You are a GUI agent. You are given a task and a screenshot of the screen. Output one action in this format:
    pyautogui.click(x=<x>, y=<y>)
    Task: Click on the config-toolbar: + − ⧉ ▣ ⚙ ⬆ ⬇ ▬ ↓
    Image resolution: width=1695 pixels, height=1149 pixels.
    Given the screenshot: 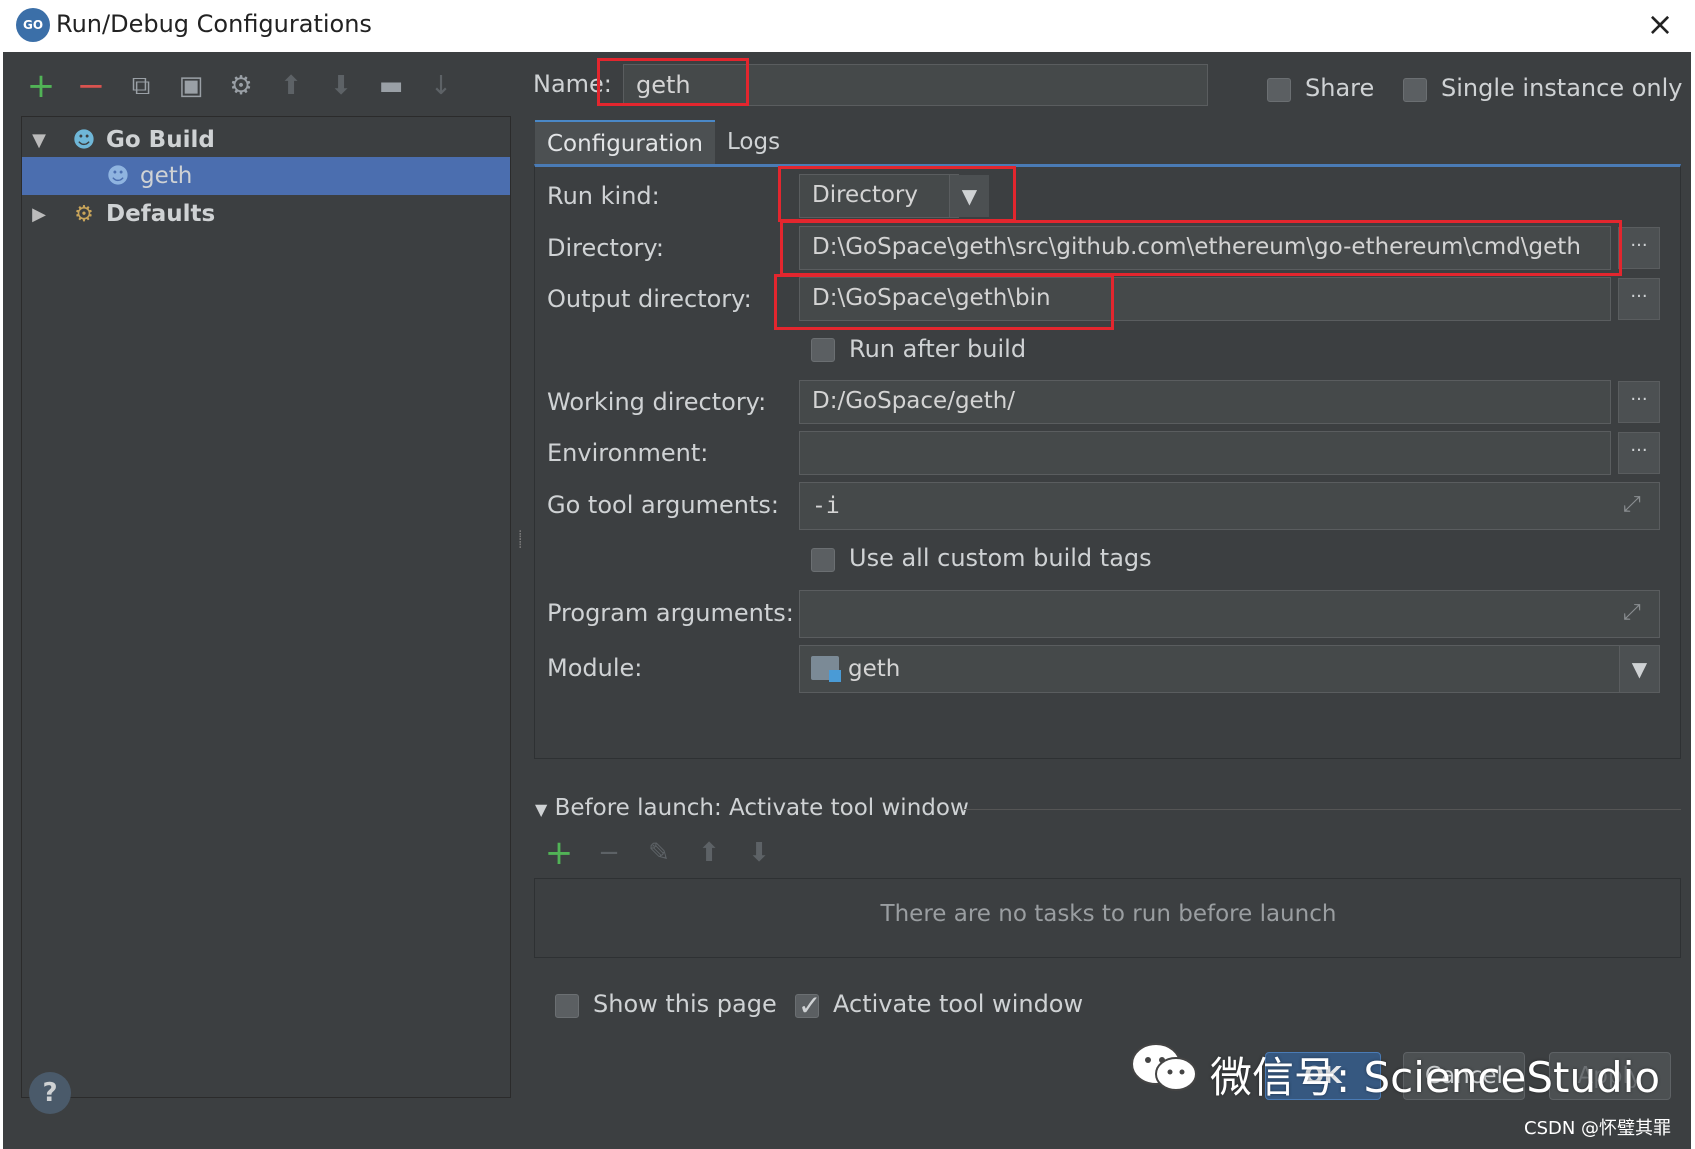 What is the action you would take?
    pyautogui.click(x=241, y=86)
    